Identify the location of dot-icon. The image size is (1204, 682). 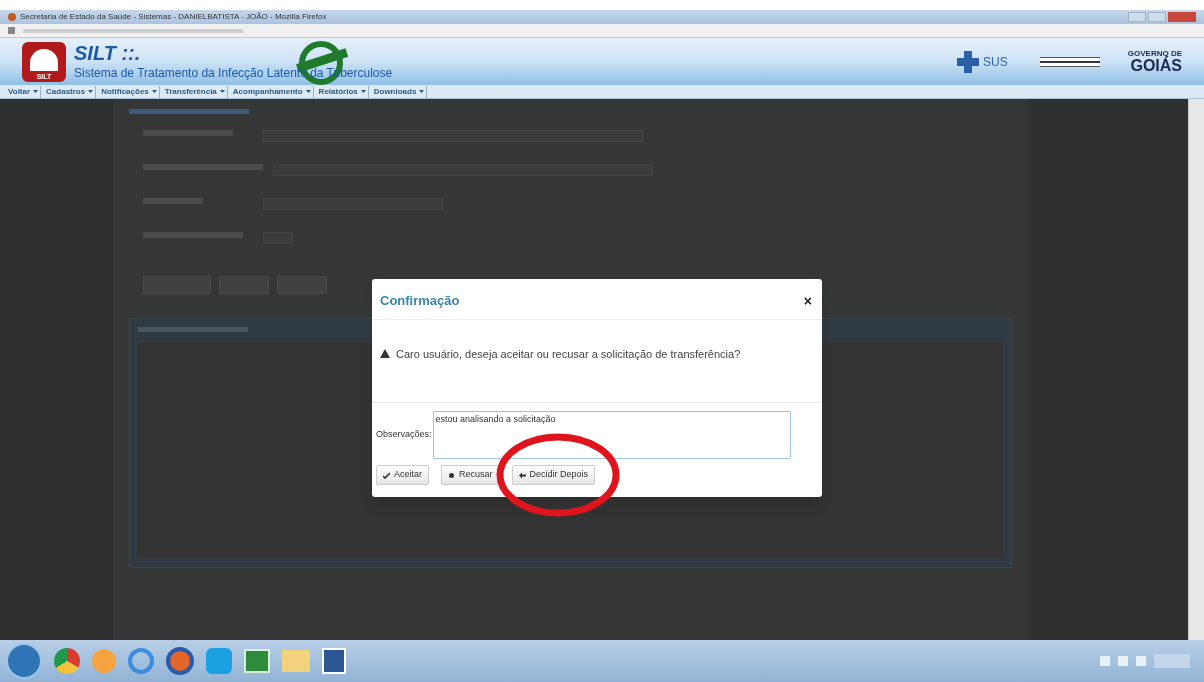
(451, 475).